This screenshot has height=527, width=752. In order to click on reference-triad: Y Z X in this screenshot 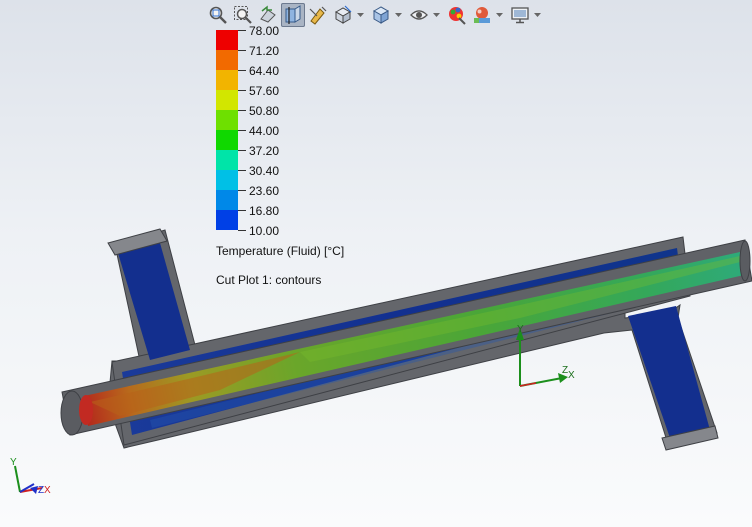, I will do `click(30, 476)`.